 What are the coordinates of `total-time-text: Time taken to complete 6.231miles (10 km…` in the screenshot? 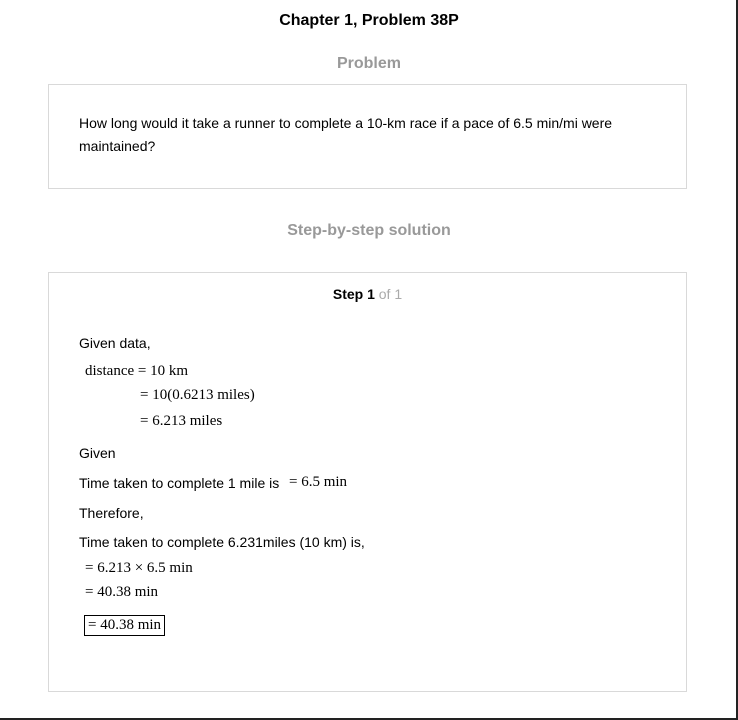 It's located at (222, 542).